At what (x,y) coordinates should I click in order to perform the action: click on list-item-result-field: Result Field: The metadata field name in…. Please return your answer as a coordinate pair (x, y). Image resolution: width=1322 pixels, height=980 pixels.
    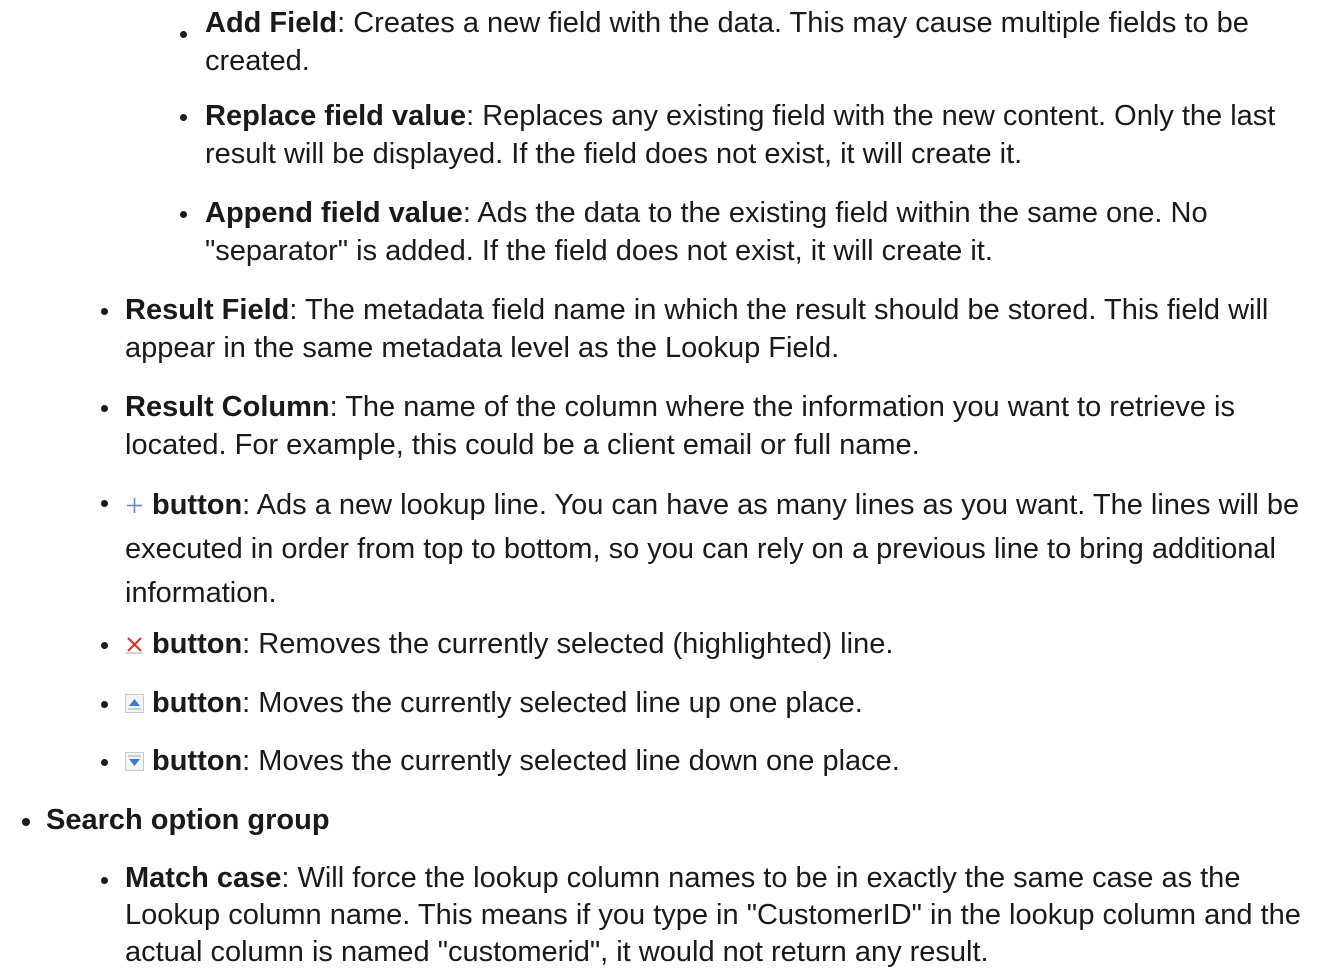
    Looking at the image, I should click on (719, 329).